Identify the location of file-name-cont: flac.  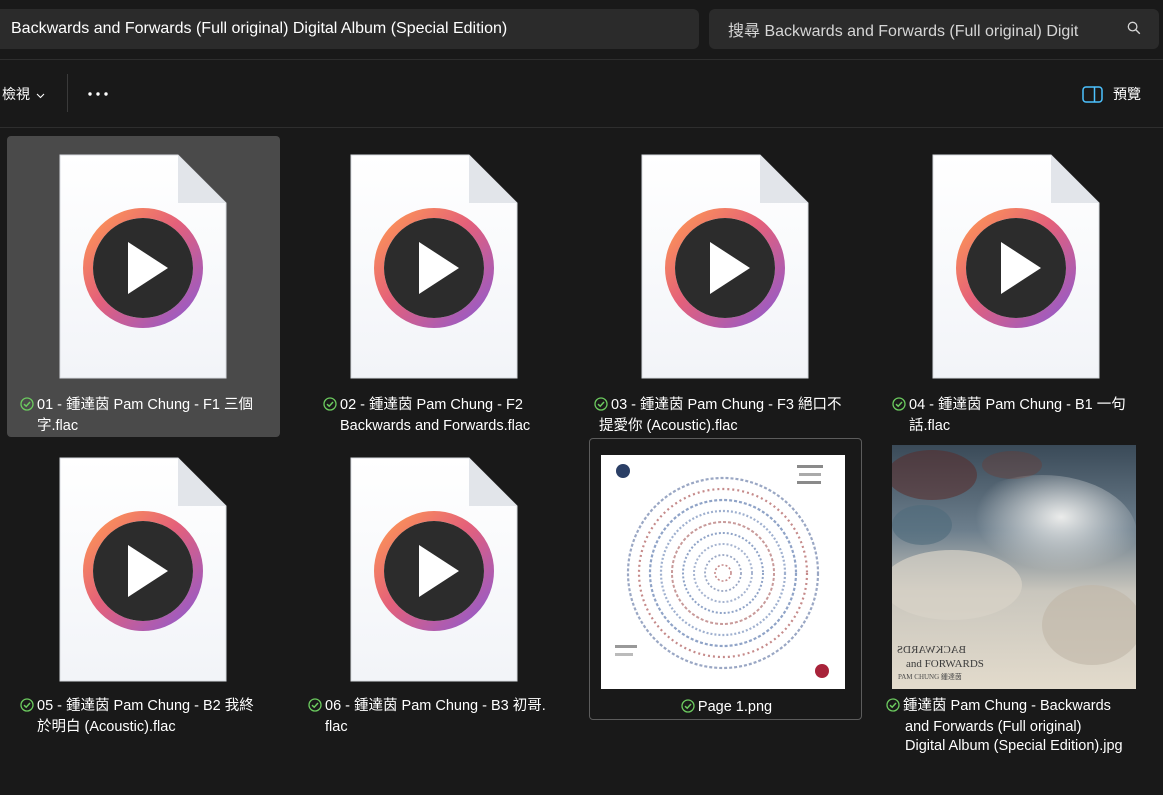
(336, 727).